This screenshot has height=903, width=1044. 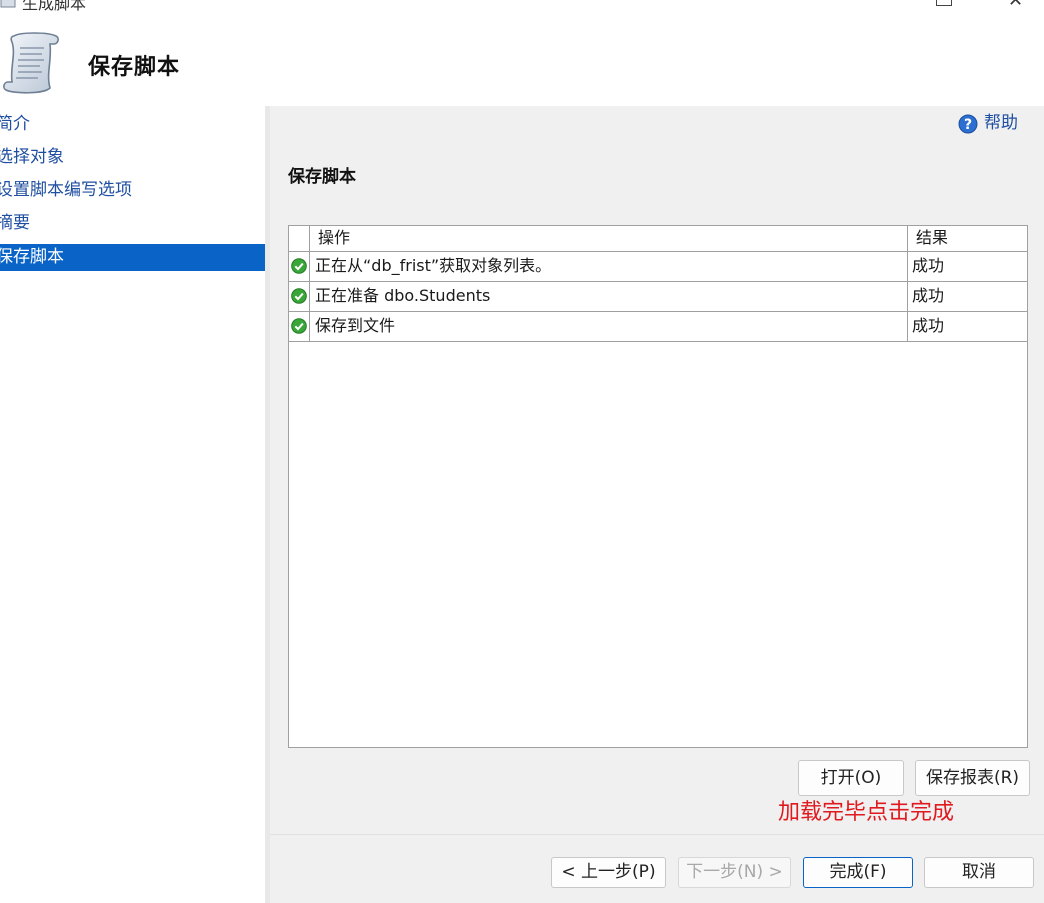 What do you see at coordinates (15, 124) in the screenshot?
I see `sidebar-item-label: 简介` at bounding box center [15, 124].